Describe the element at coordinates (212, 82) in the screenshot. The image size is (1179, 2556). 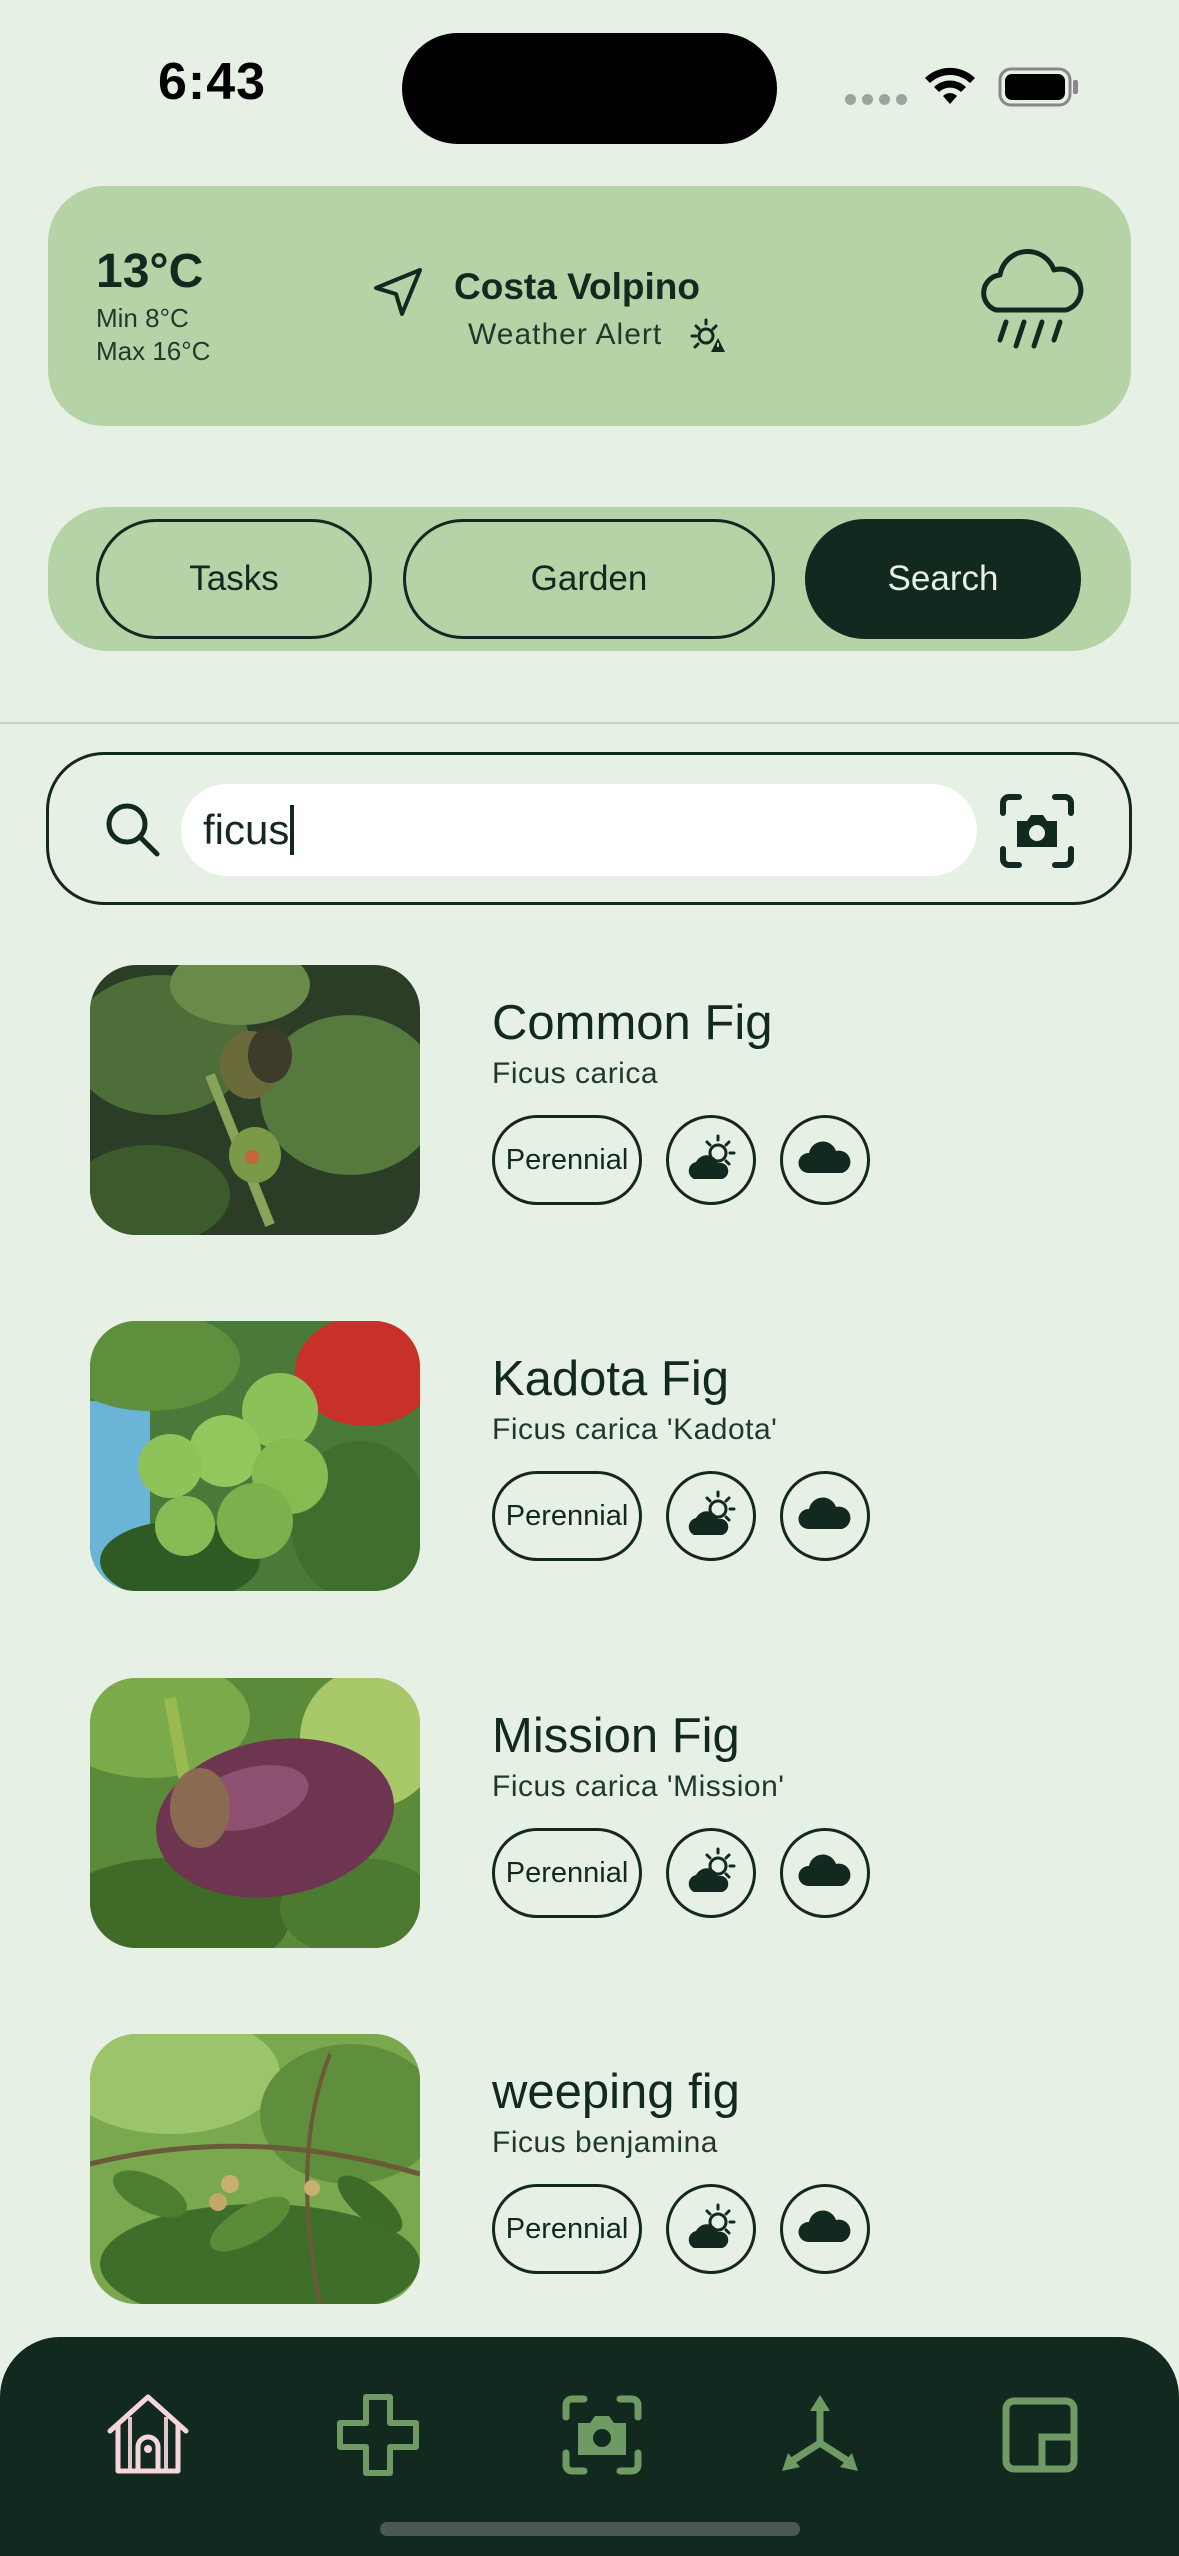
I see `status-time: 6:43` at that location.